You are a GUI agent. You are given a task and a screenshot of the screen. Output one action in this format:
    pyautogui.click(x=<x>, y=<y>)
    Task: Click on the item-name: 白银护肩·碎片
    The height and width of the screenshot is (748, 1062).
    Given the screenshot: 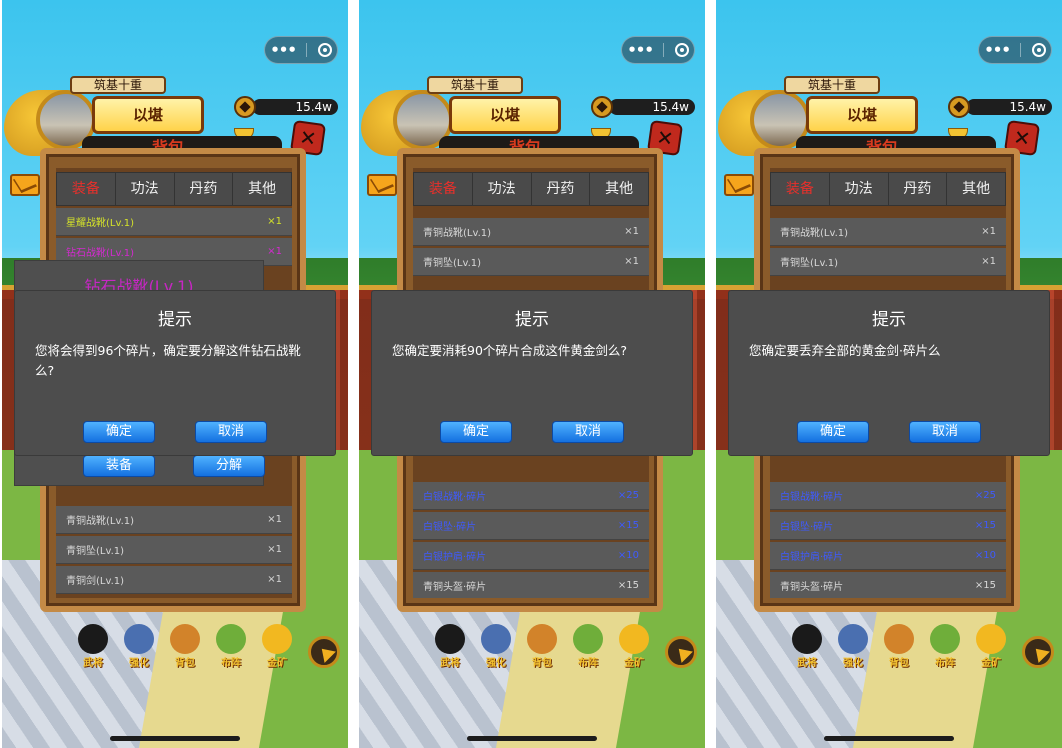 What is the action you would take?
    pyautogui.click(x=812, y=557)
    